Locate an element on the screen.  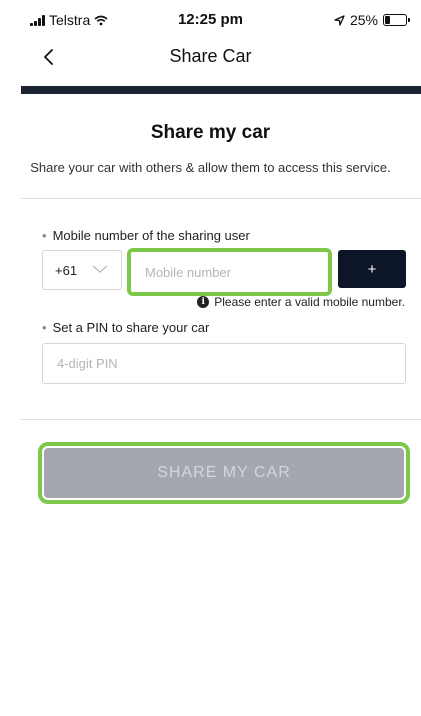
mobile-number-input is located at coordinates (229, 272).